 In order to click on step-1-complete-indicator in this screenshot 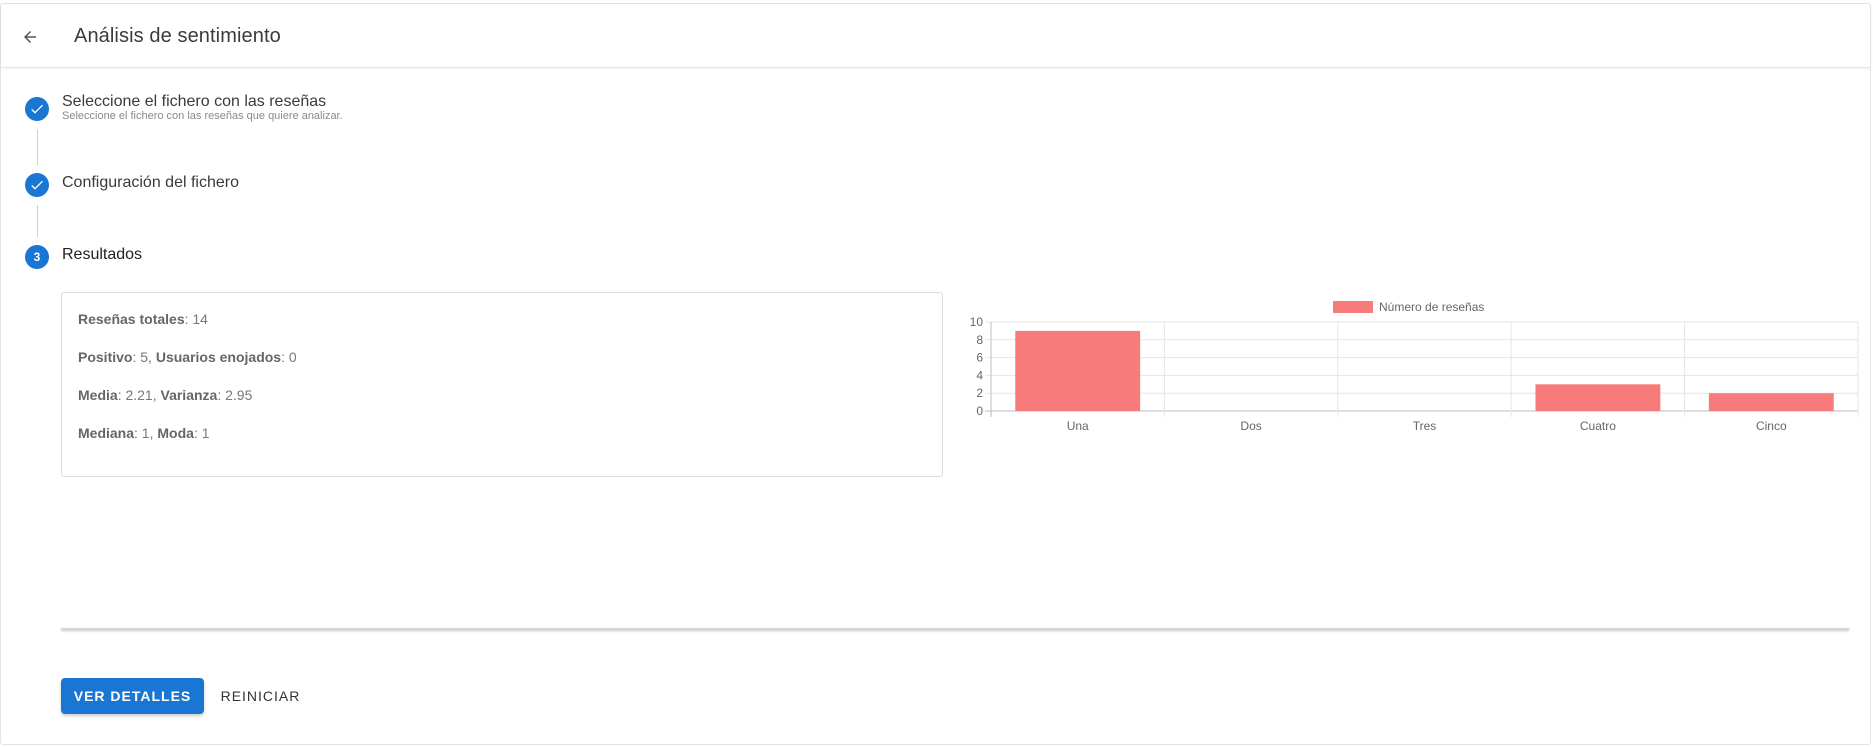, I will do `click(37, 109)`.